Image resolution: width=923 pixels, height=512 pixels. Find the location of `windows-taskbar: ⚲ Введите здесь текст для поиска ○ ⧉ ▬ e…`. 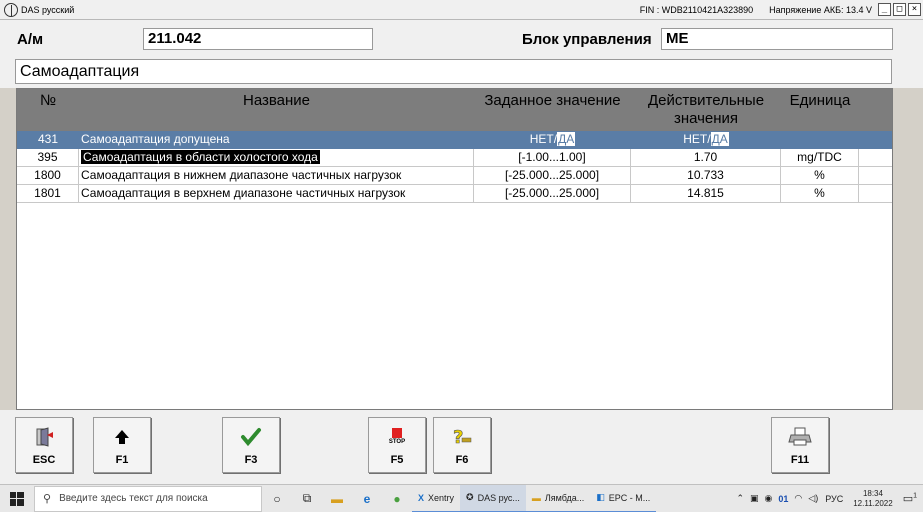

windows-taskbar: ⚲ Введите здесь текст для поиска ○ ⧉ ▬ e… is located at coordinates (461, 498).